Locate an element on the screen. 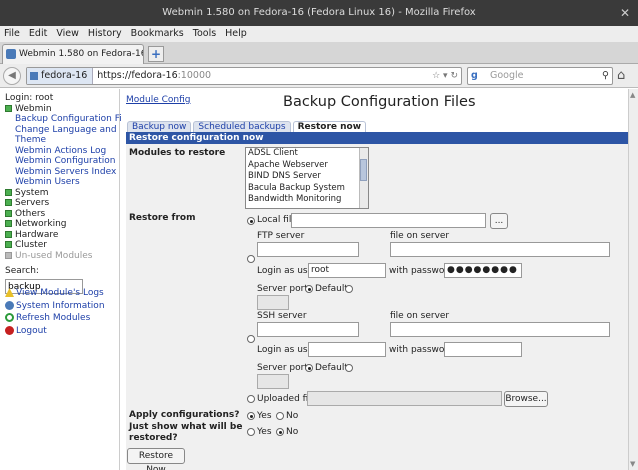 This screenshot has height=470, width=638. menu-history: History is located at coordinates (105, 33).